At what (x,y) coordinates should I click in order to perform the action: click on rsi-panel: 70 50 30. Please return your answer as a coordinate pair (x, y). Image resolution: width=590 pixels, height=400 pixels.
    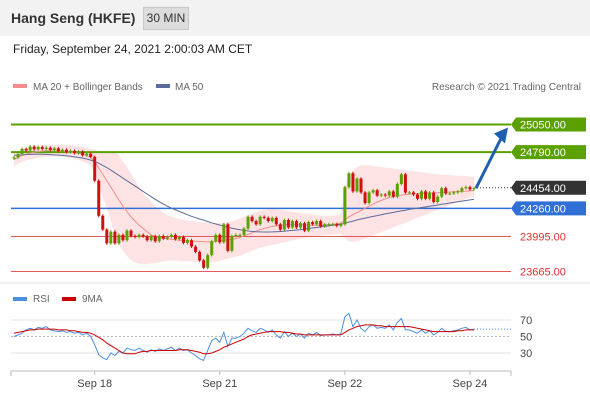
    Looking at the image, I should click on (271, 337).